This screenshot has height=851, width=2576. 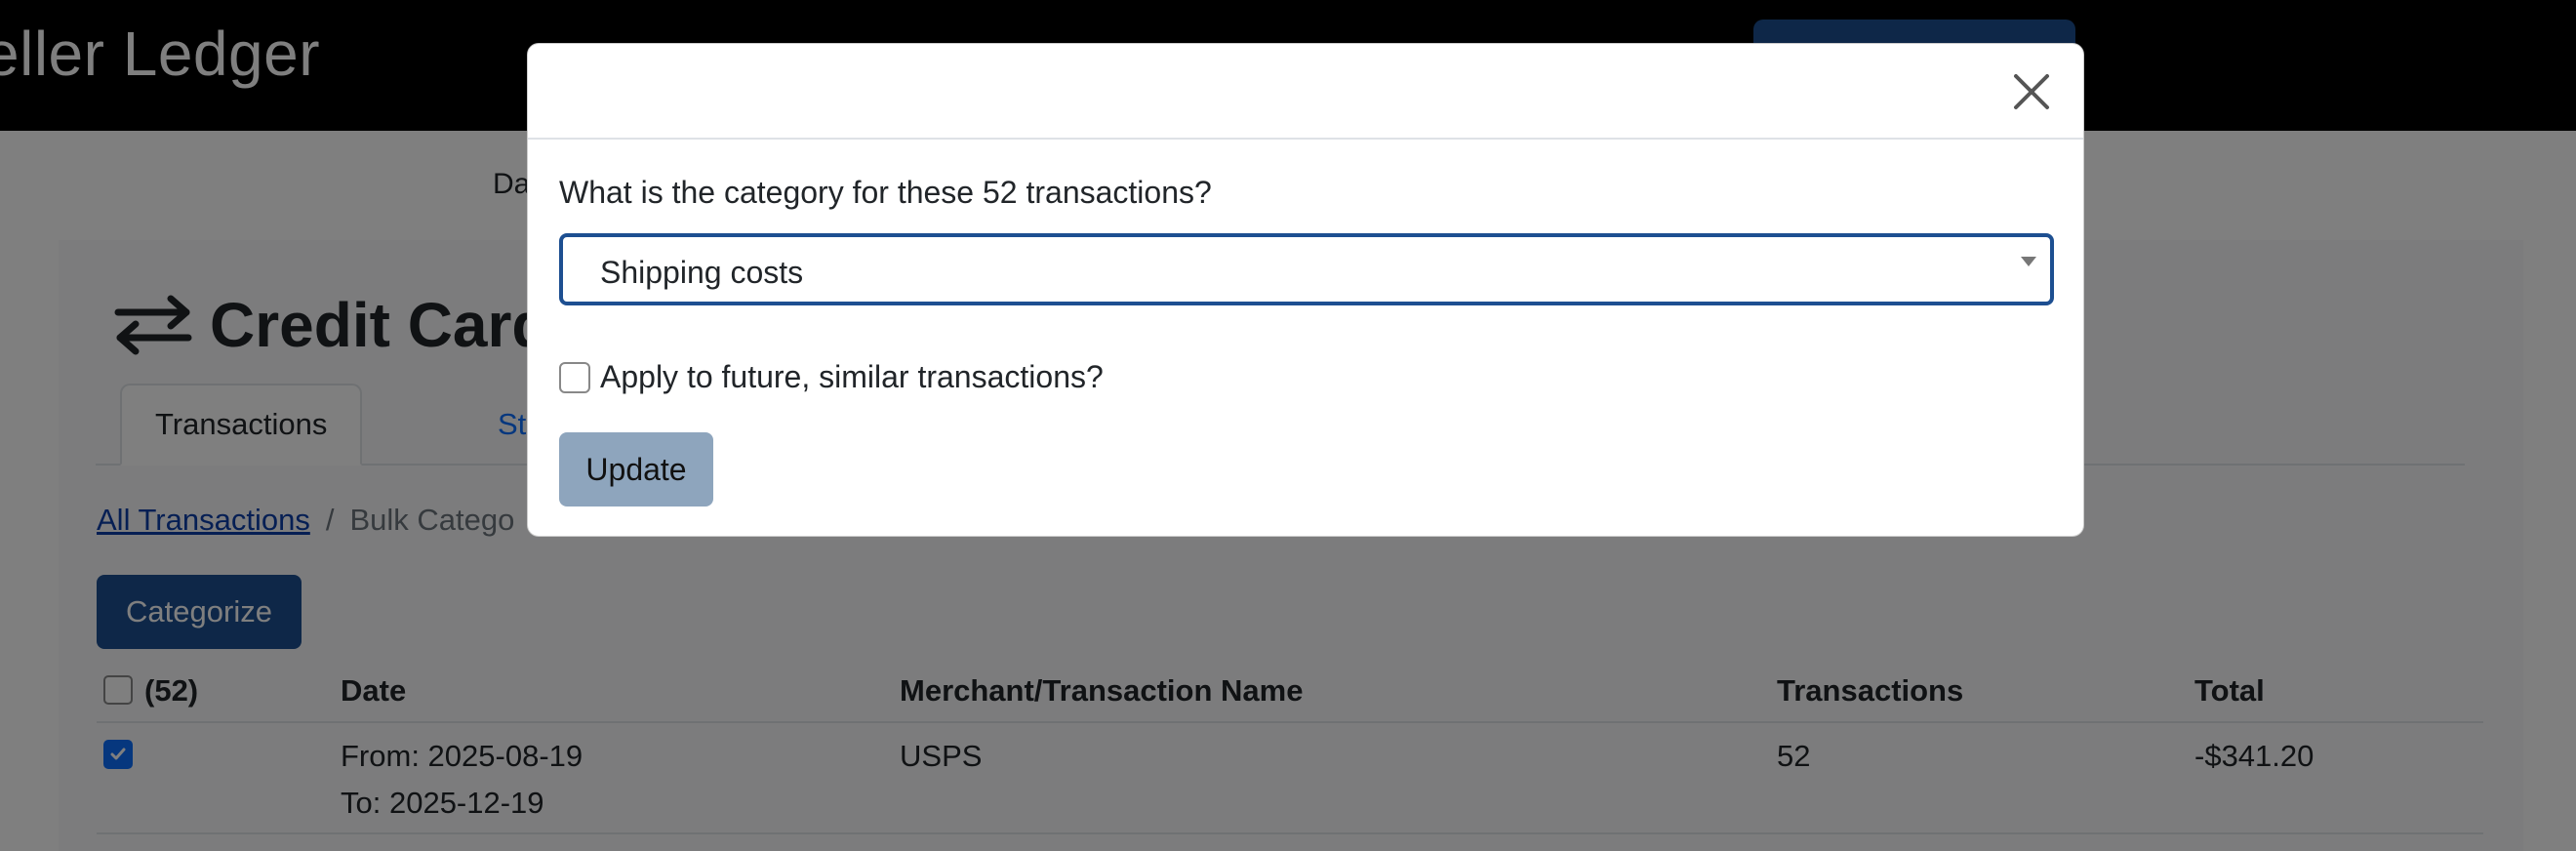 What do you see at coordinates (1305, 92) in the screenshot?
I see `modal-header` at bounding box center [1305, 92].